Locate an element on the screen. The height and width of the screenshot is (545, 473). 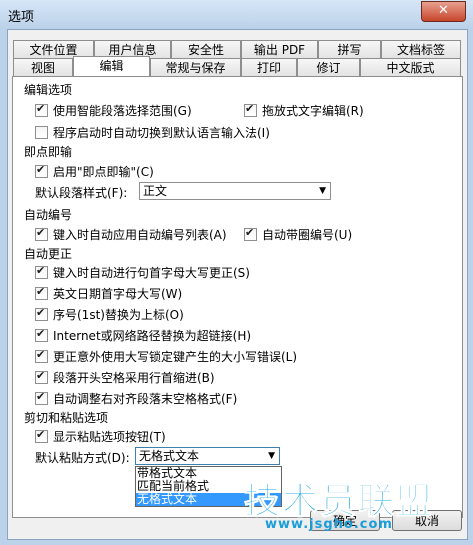
date-cap-checkbox: 英文日期首字母大写(W) is located at coordinates (108, 293).